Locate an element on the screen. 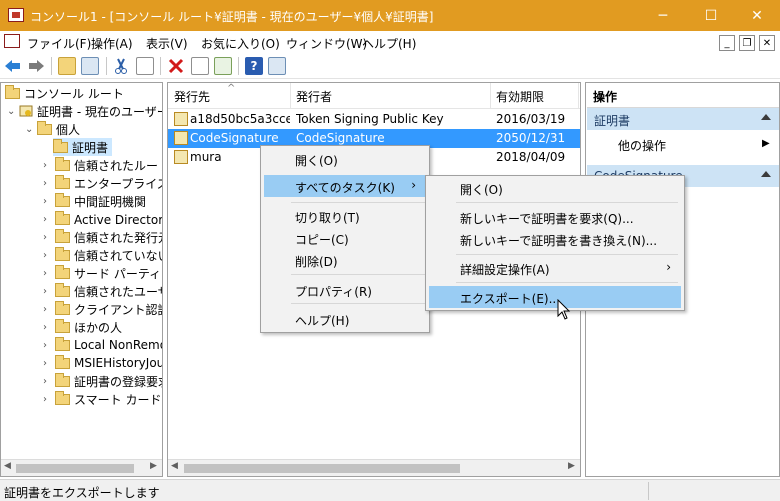  tree-node-console-root: コンソール ルート is located at coordinates (64, 93).